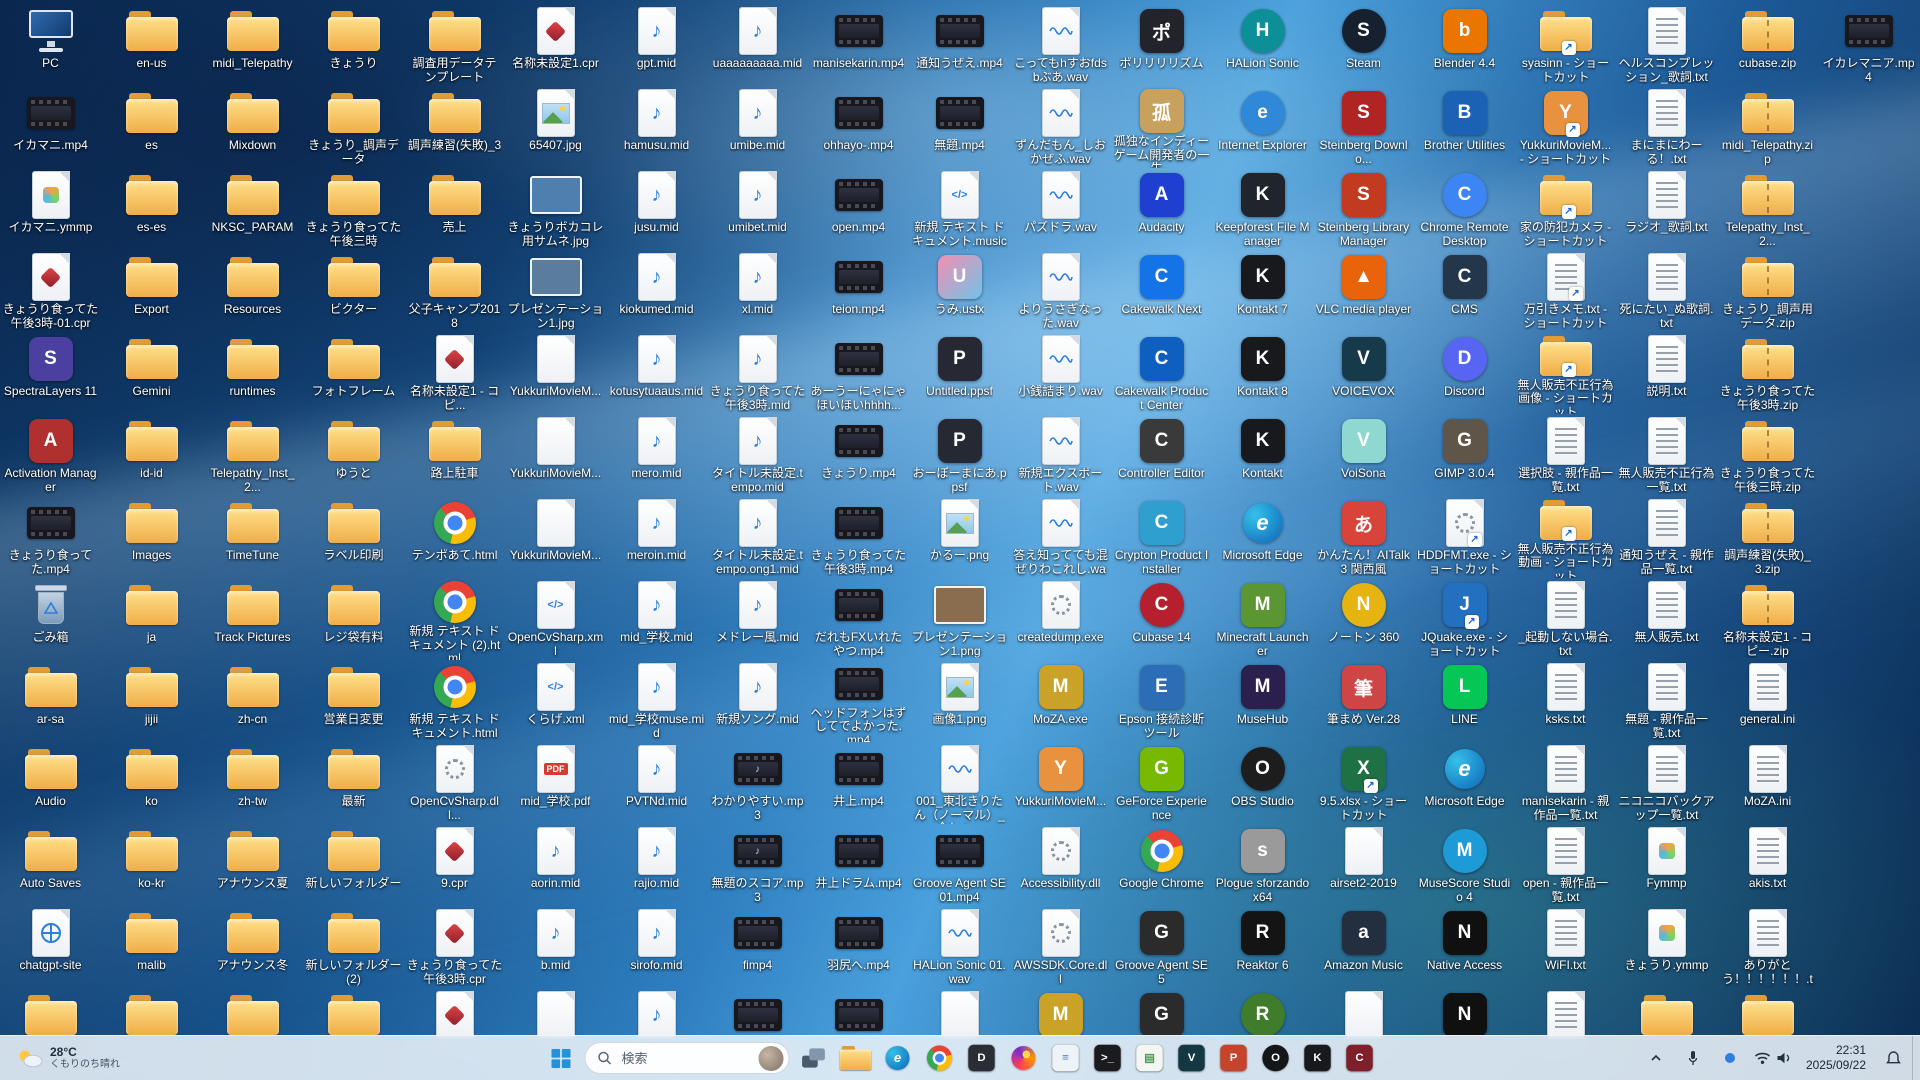 This screenshot has height=1080, width=1920. What do you see at coordinates (353, 291) in the screenshot?
I see `desktop-icon: ビクター` at bounding box center [353, 291].